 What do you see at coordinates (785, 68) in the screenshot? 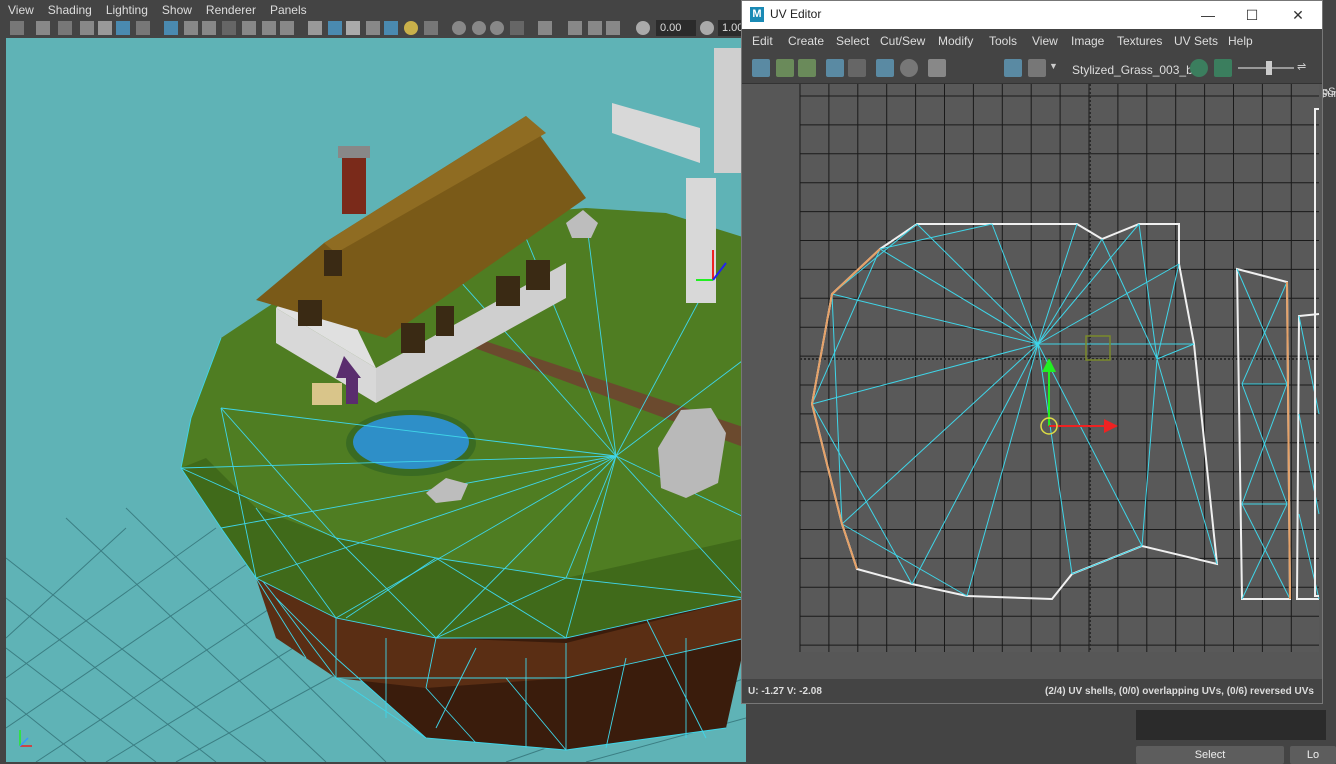
I see `uv-snapshot-icon` at bounding box center [785, 68].